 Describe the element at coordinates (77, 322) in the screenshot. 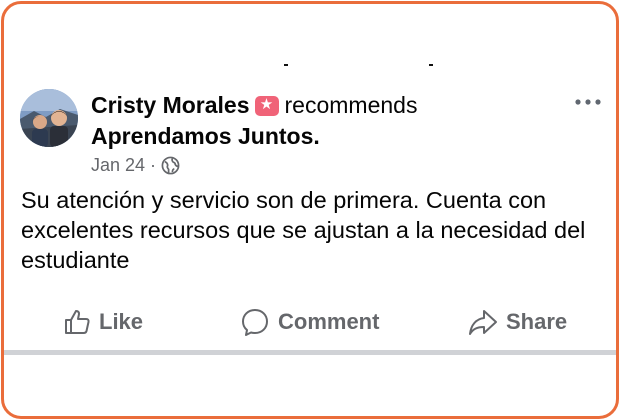

I see `thumbs-up-icon` at that location.